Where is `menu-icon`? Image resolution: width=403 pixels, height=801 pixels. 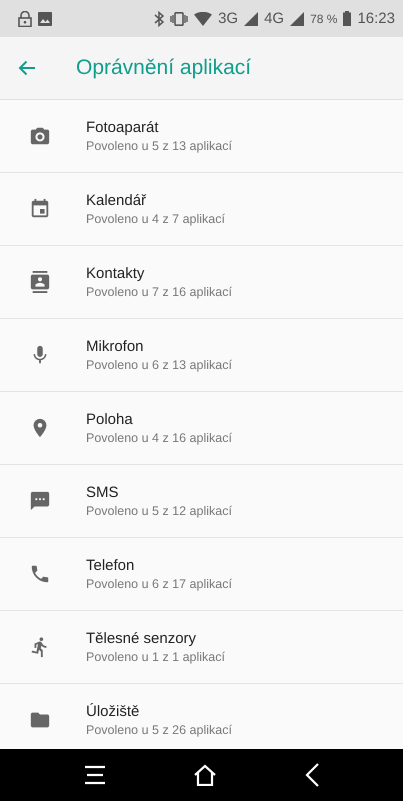
menu-icon is located at coordinates (95, 775).